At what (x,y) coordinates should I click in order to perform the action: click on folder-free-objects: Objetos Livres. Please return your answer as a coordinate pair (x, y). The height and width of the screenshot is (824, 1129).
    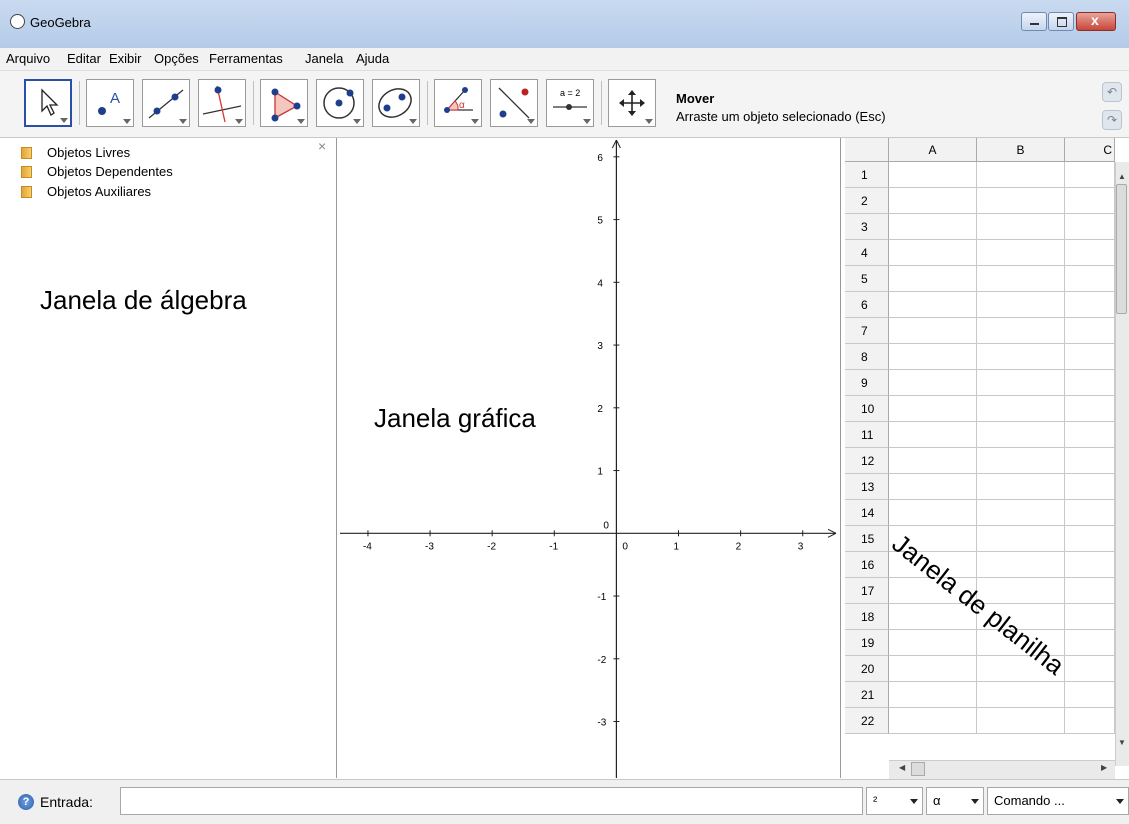
    Looking at the image, I should click on (168, 153).